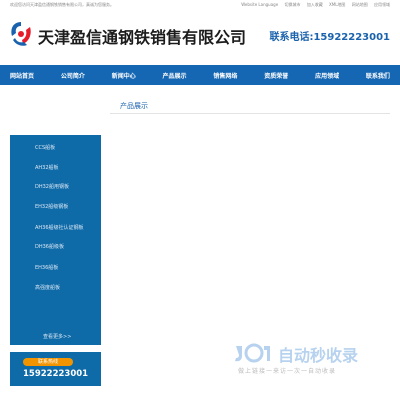 Image resolution: width=400 pixels, height=400 pixels. Describe the element at coordinates (45, 147) in the screenshot. I see `sidebar-item-ccs: CCS船板` at that location.